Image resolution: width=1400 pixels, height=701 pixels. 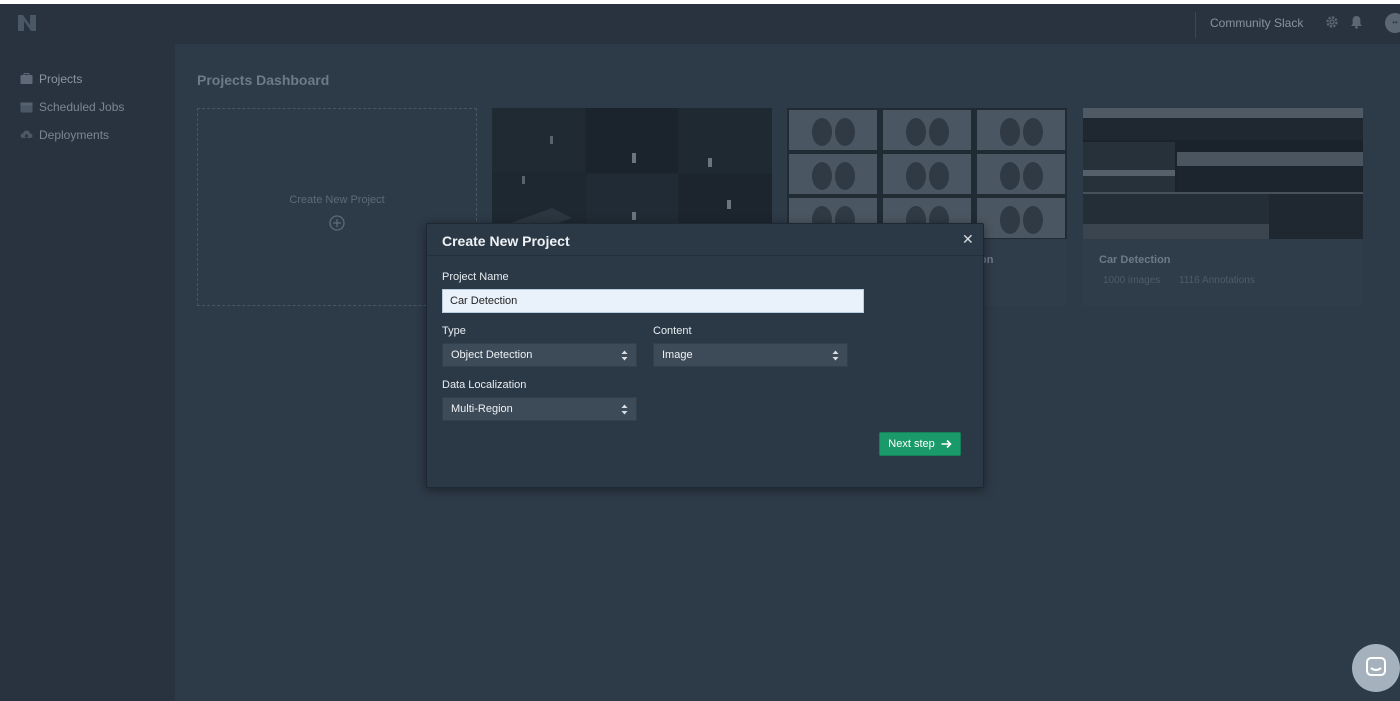 What do you see at coordinates (911, 444) in the screenshot?
I see `next-step-label: Next step` at bounding box center [911, 444].